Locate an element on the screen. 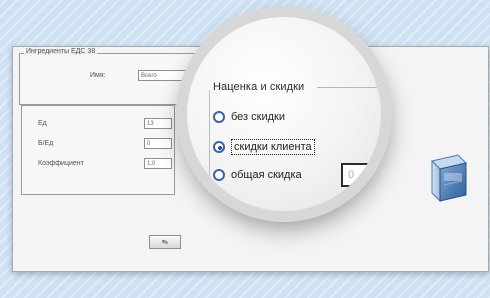  fields-panel: Ед 13 Б/Ед 0 Коэффициент 1,0 is located at coordinates (98, 150).